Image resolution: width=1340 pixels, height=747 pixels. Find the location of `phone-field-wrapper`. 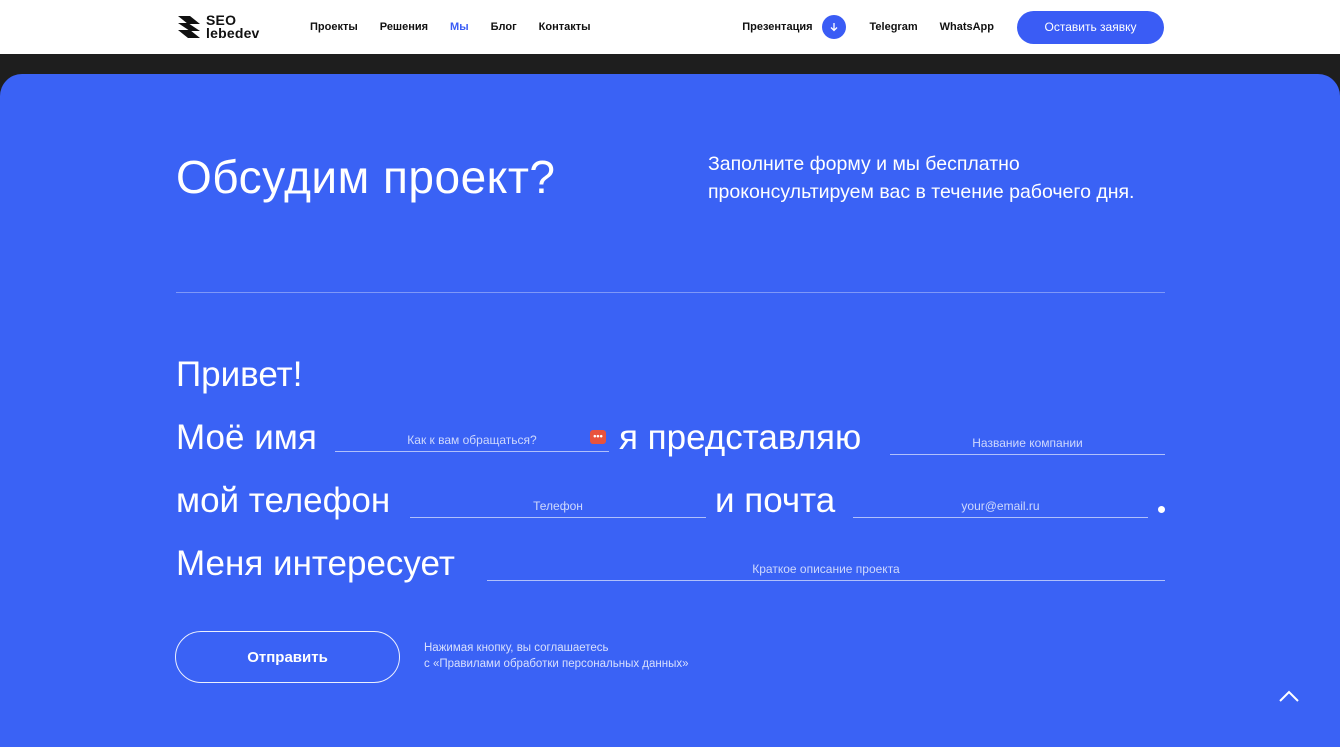

phone-field-wrapper is located at coordinates (558, 506).